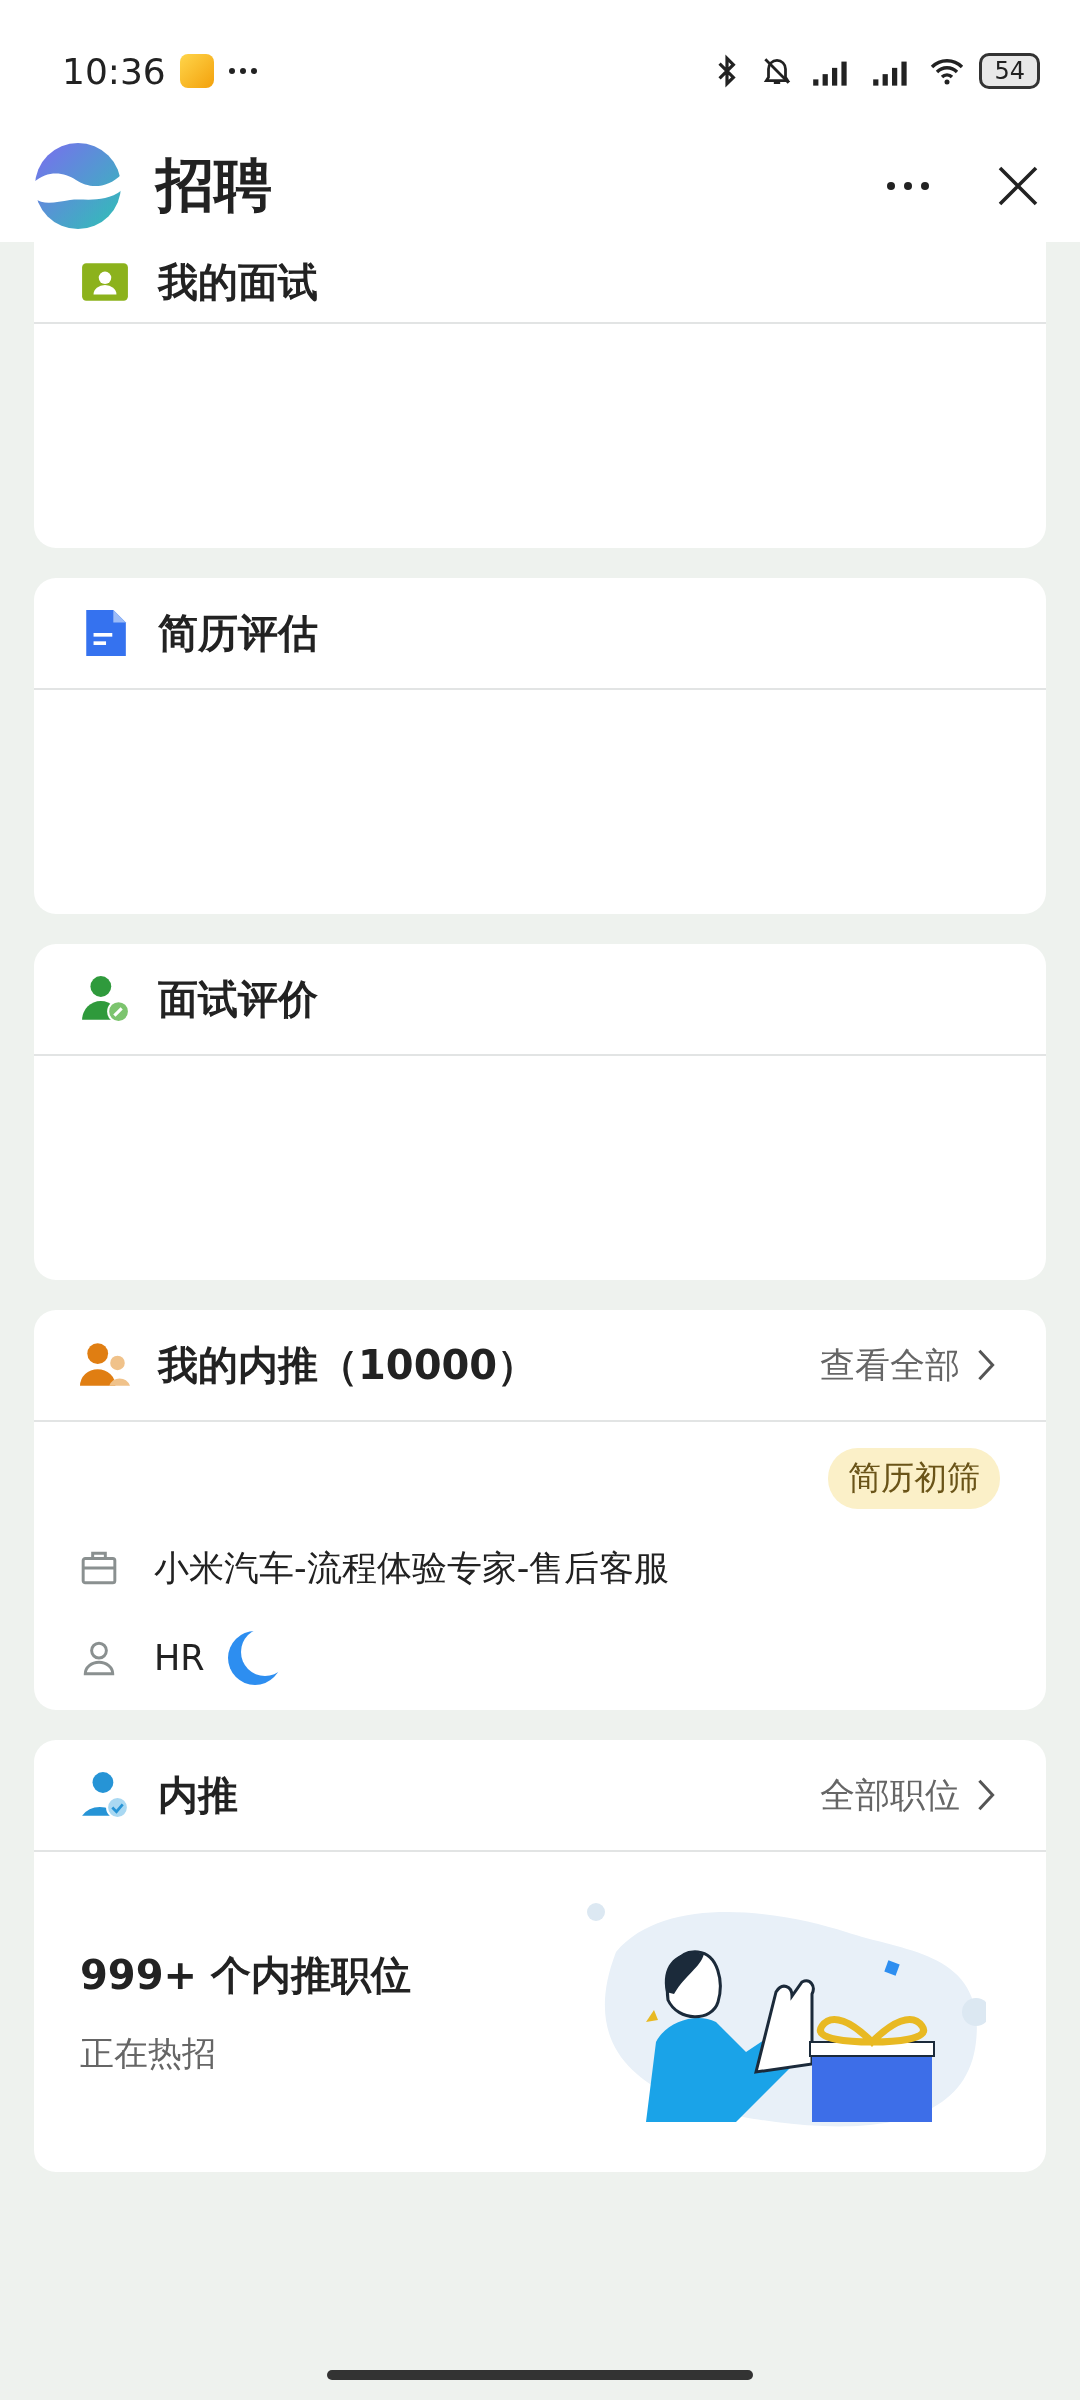 The width and height of the screenshot is (1080, 2400). What do you see at coordinates (105, 999) in the screenshot?
I see `person-edit-icon` at bounding box center [105, 999].